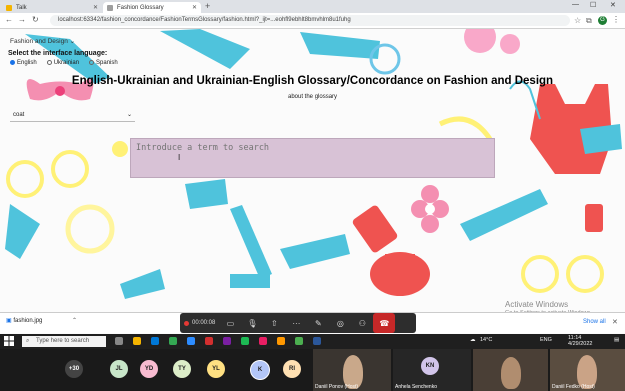  Describe the element at coordinates (430, 366) in the screenshot. I see `participant-avatar: KN` at that location.